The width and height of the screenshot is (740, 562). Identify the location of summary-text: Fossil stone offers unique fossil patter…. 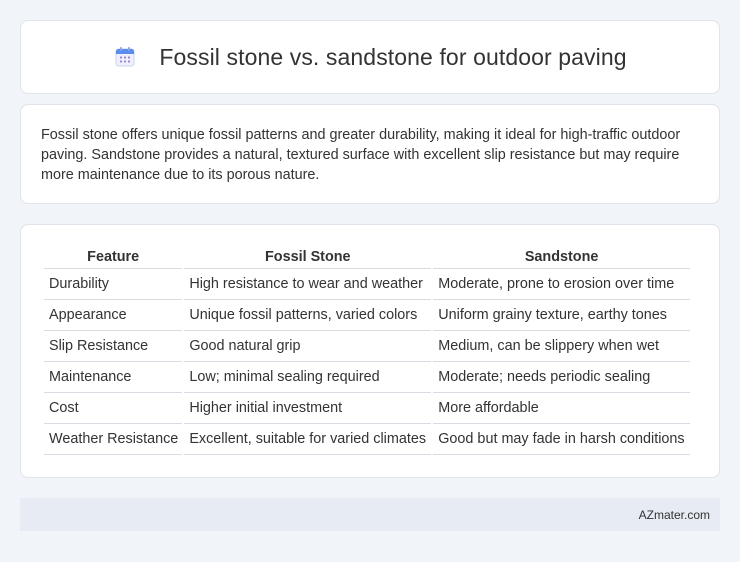
(361, 155).